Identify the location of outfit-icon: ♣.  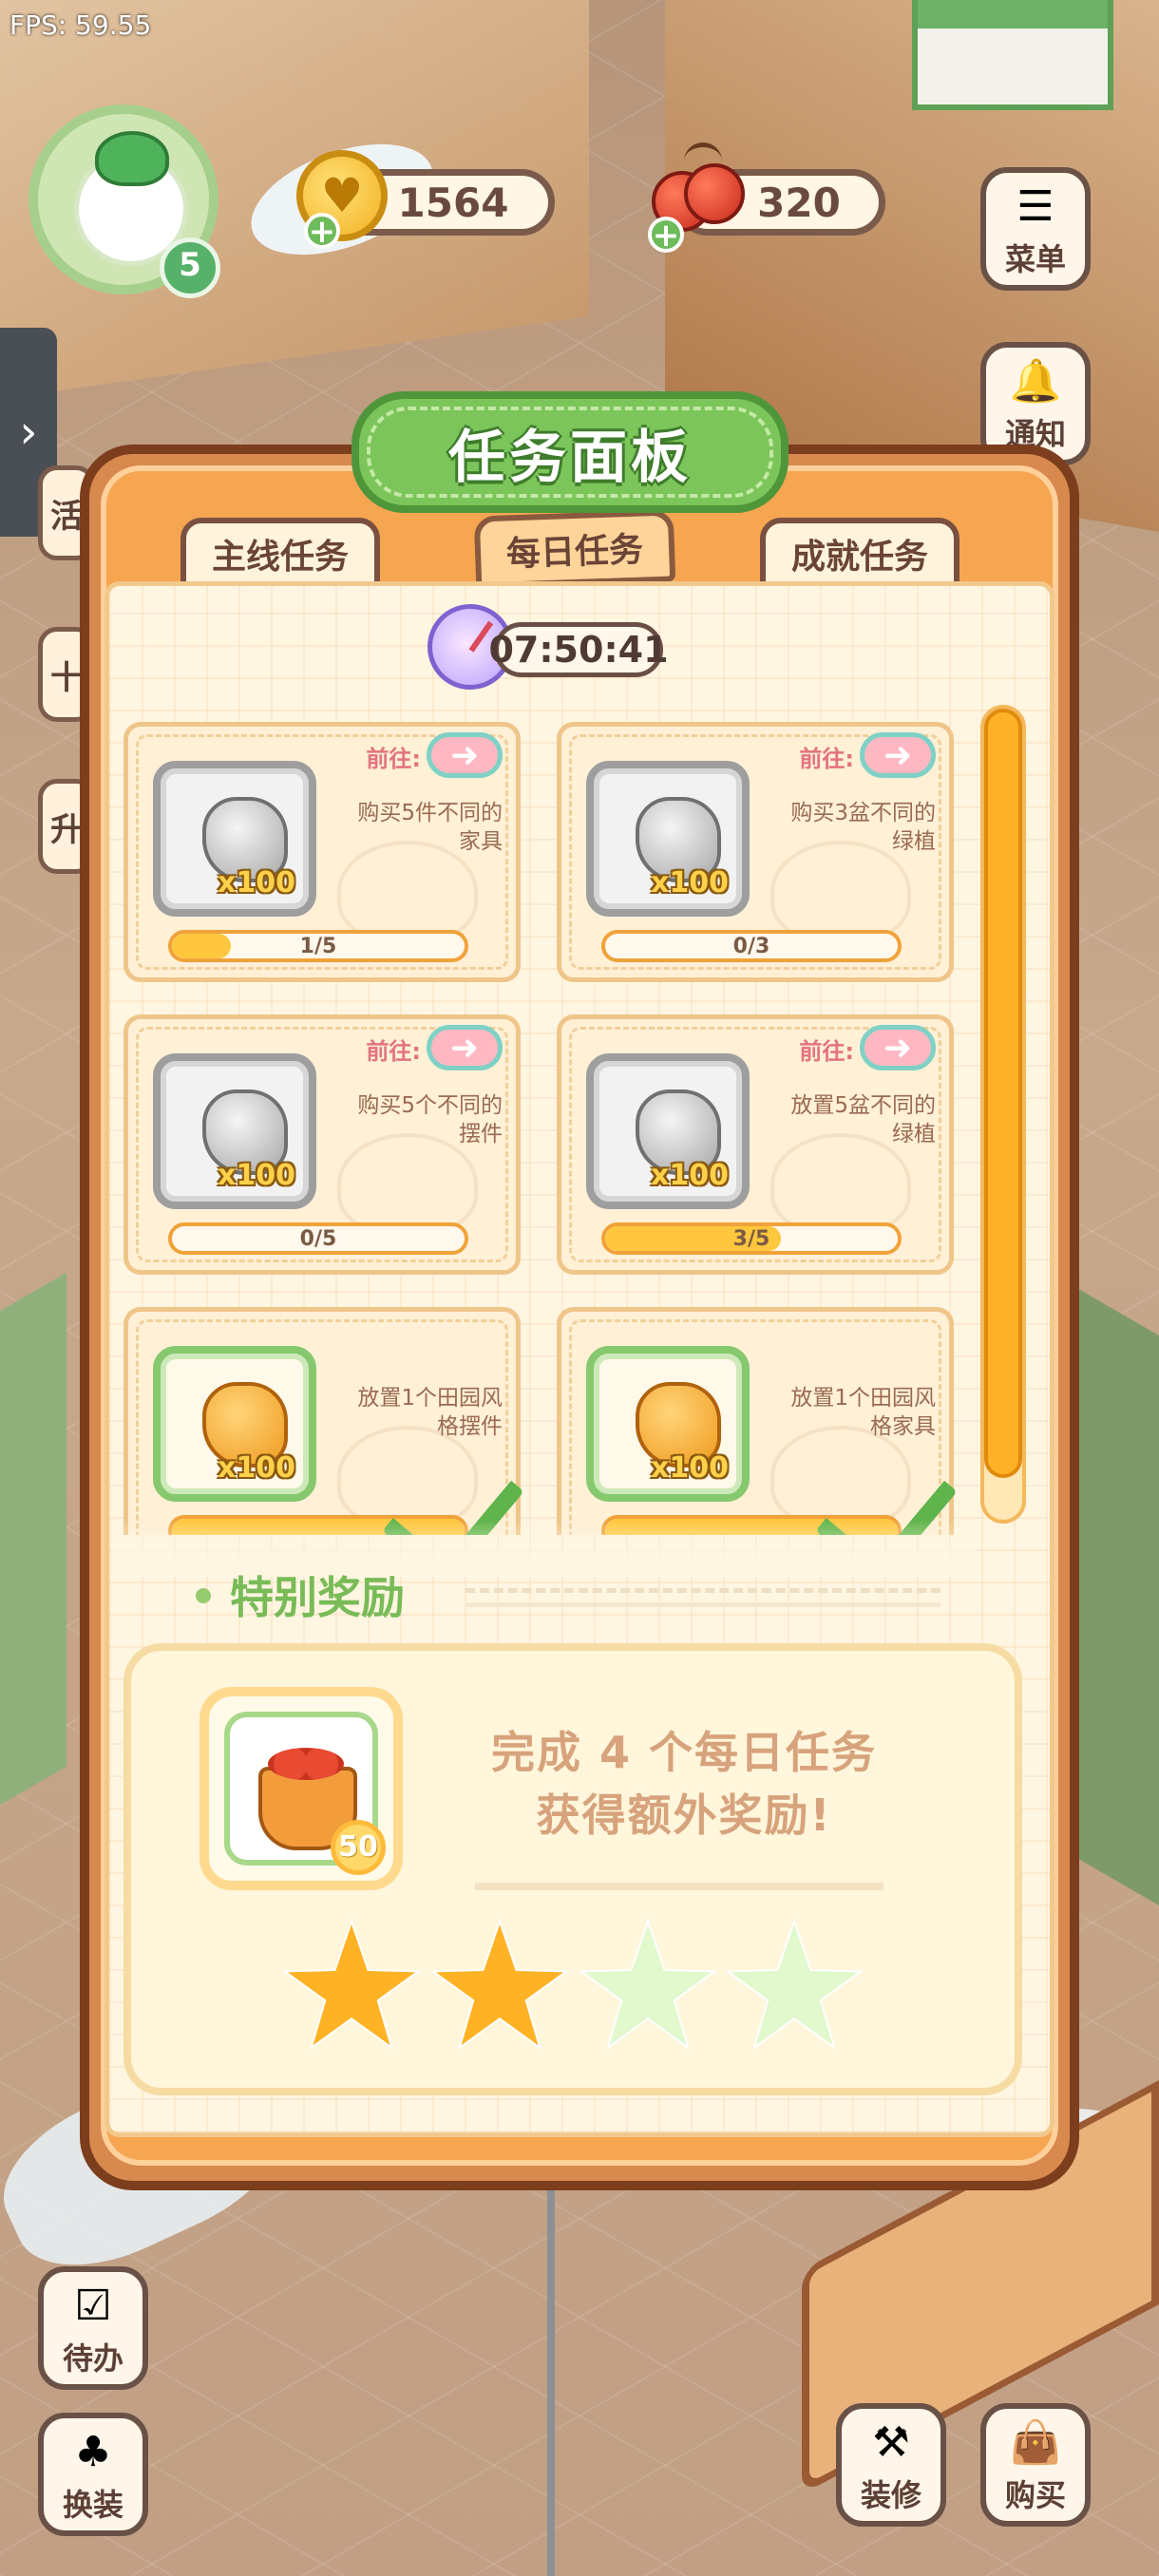
(93, 2452).